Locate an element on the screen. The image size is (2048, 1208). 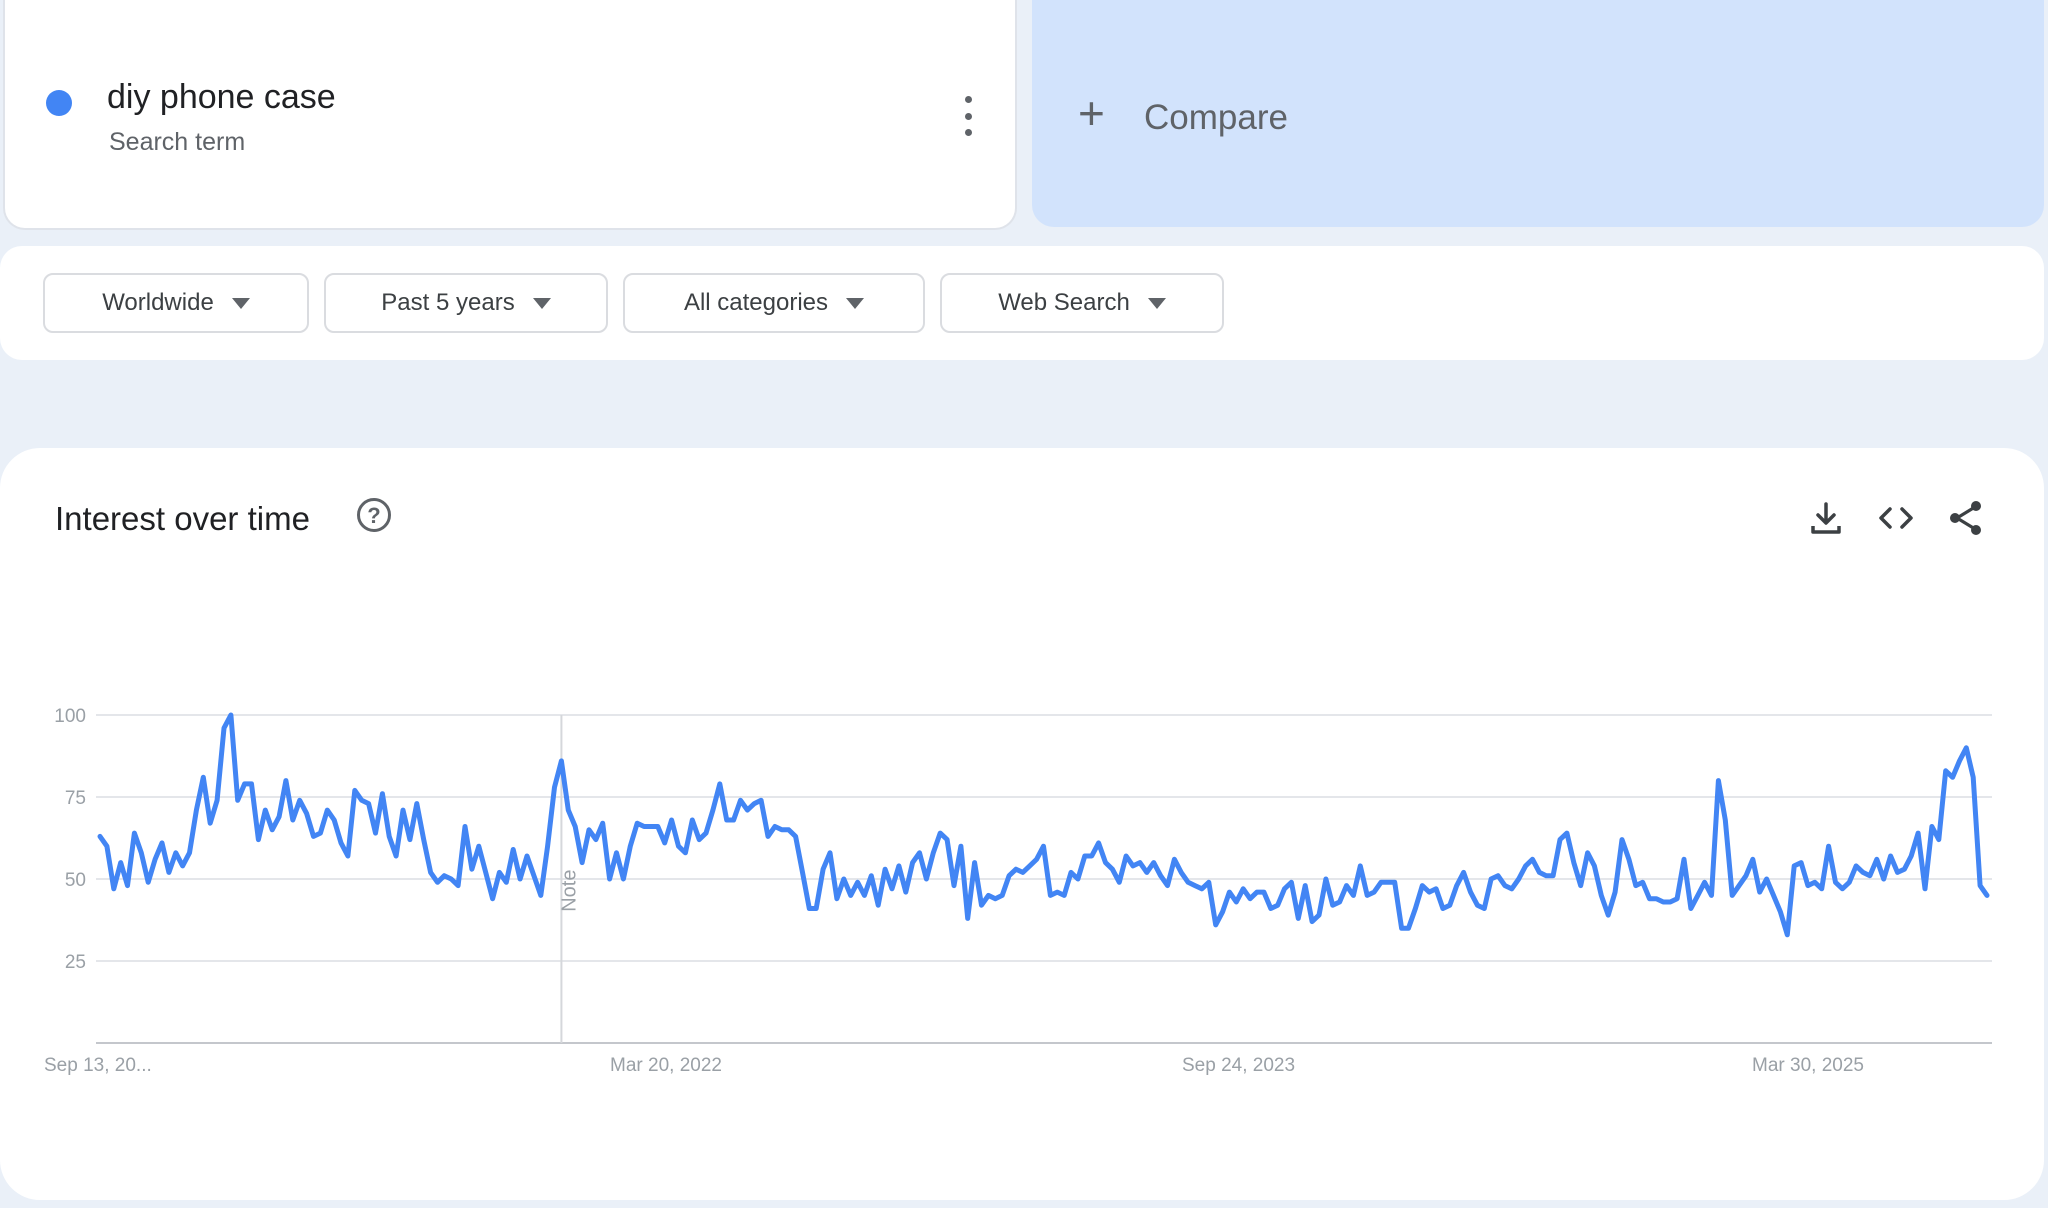
compare-button: + Compare is located at coordinates (1538, 113).